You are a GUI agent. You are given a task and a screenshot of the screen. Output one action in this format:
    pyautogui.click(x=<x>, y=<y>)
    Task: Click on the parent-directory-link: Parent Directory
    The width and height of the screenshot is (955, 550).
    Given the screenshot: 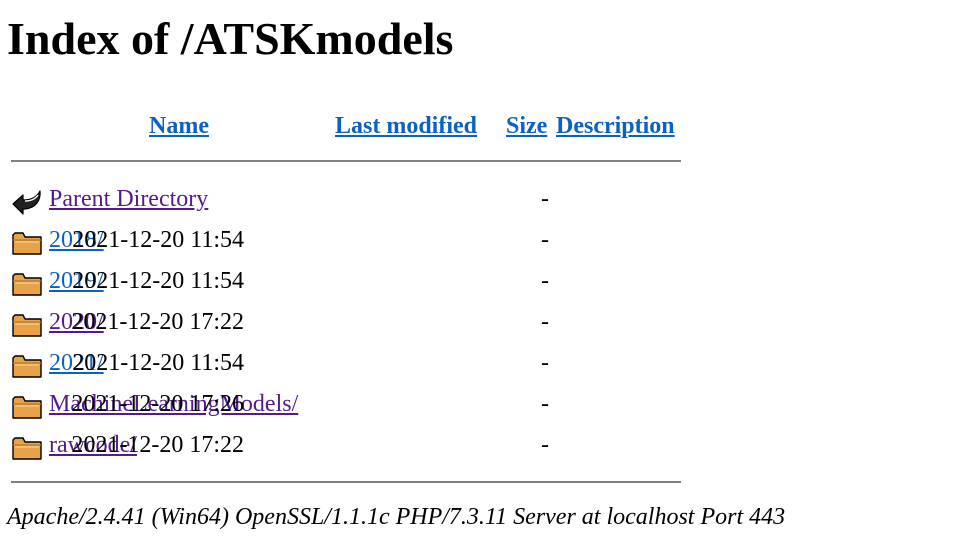 What is the action you would take?
    pyautogui.click(x=128, y=199)
    